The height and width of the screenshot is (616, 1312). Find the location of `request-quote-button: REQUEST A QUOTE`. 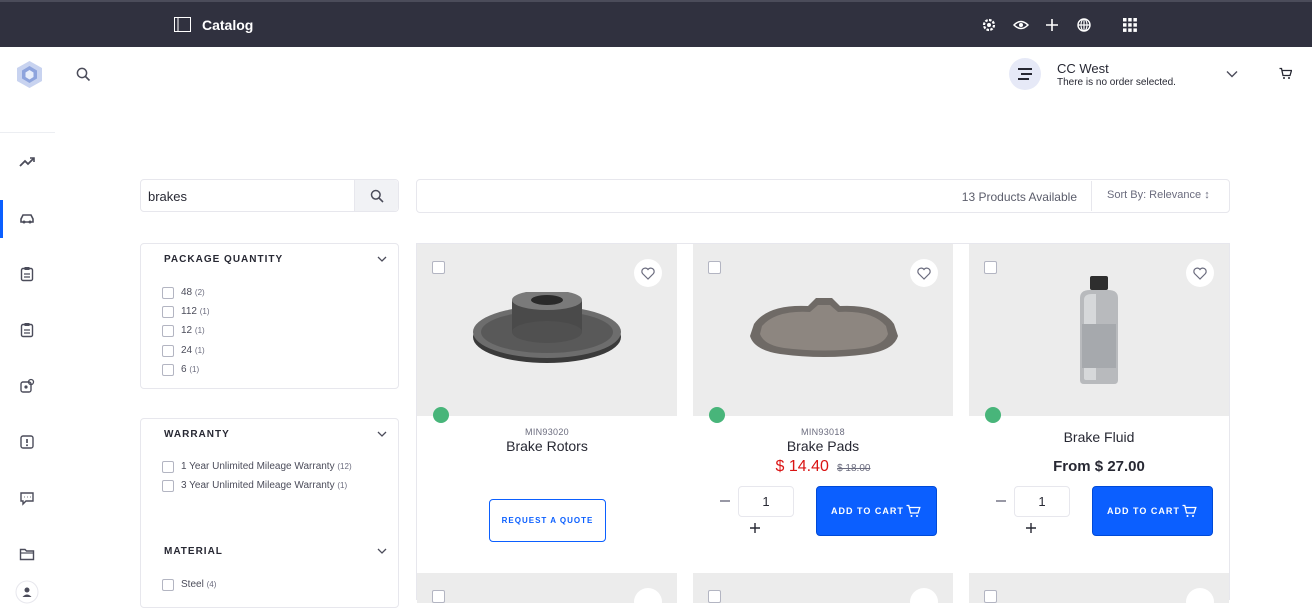

request-quote-button: REQUEST A QUOTE is located at coordinates (547, 520).